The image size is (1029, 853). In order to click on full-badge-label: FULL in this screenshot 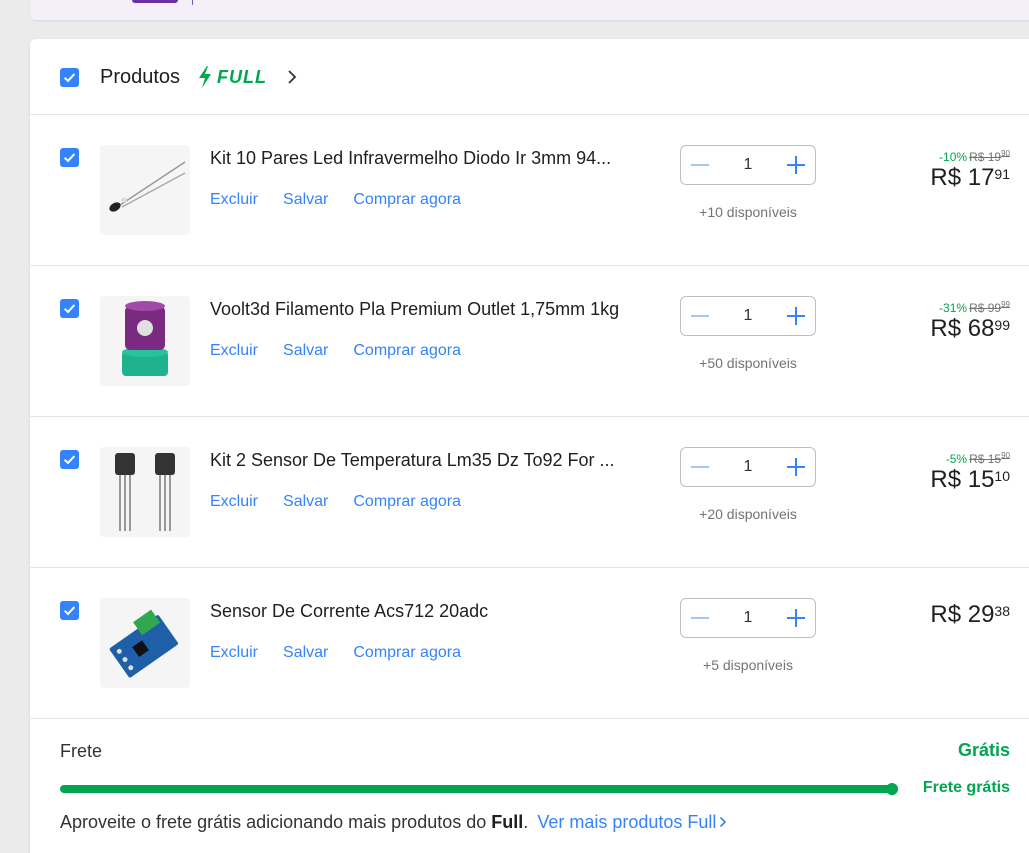, I will do `click(242, 76)`.